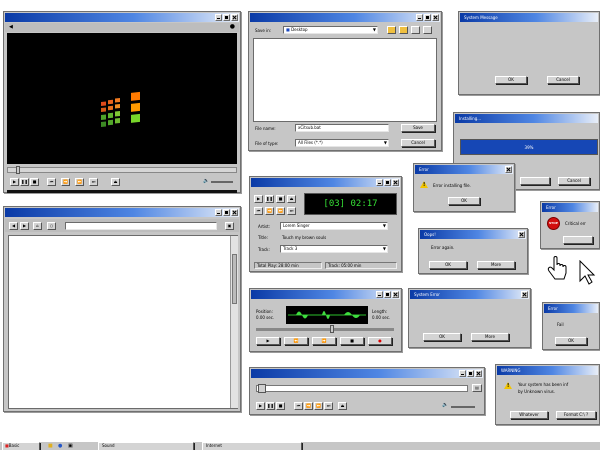  Describe the element at coordinates (51, 182) in the screenshot. I see `previous-button: ⏮` at that location.